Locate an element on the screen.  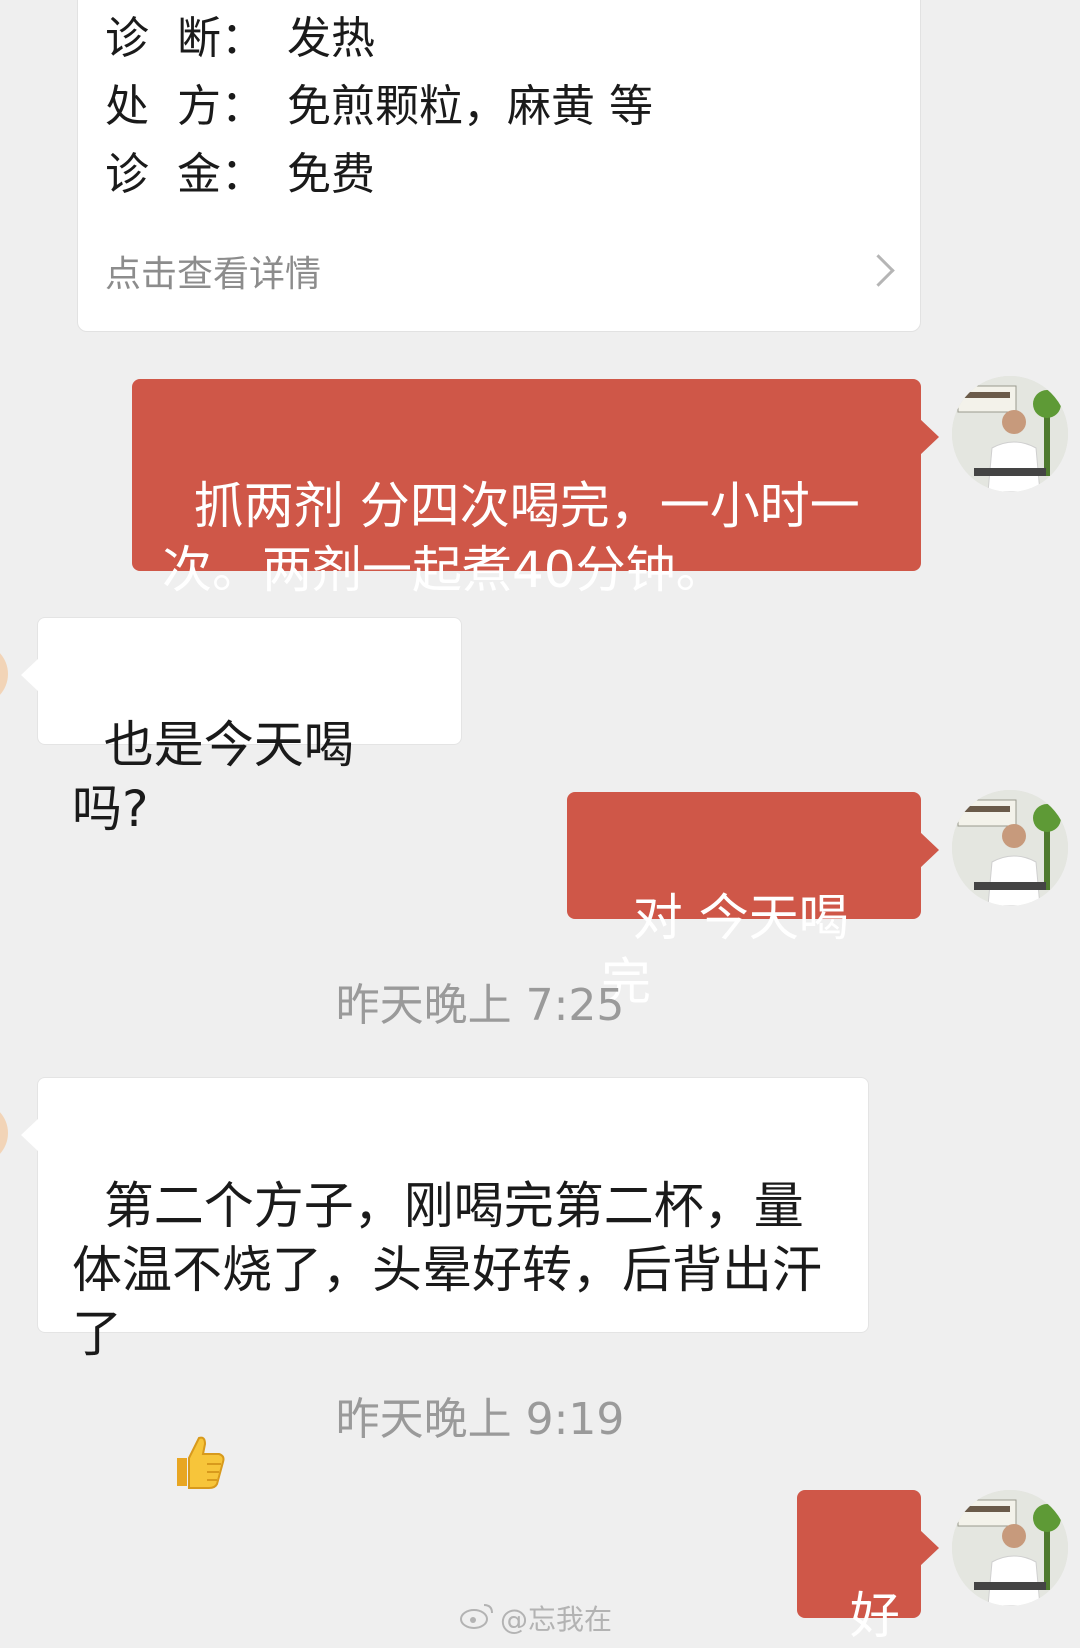
fee-row: 诊 金： 免费 is located at coordinates (240, 175).